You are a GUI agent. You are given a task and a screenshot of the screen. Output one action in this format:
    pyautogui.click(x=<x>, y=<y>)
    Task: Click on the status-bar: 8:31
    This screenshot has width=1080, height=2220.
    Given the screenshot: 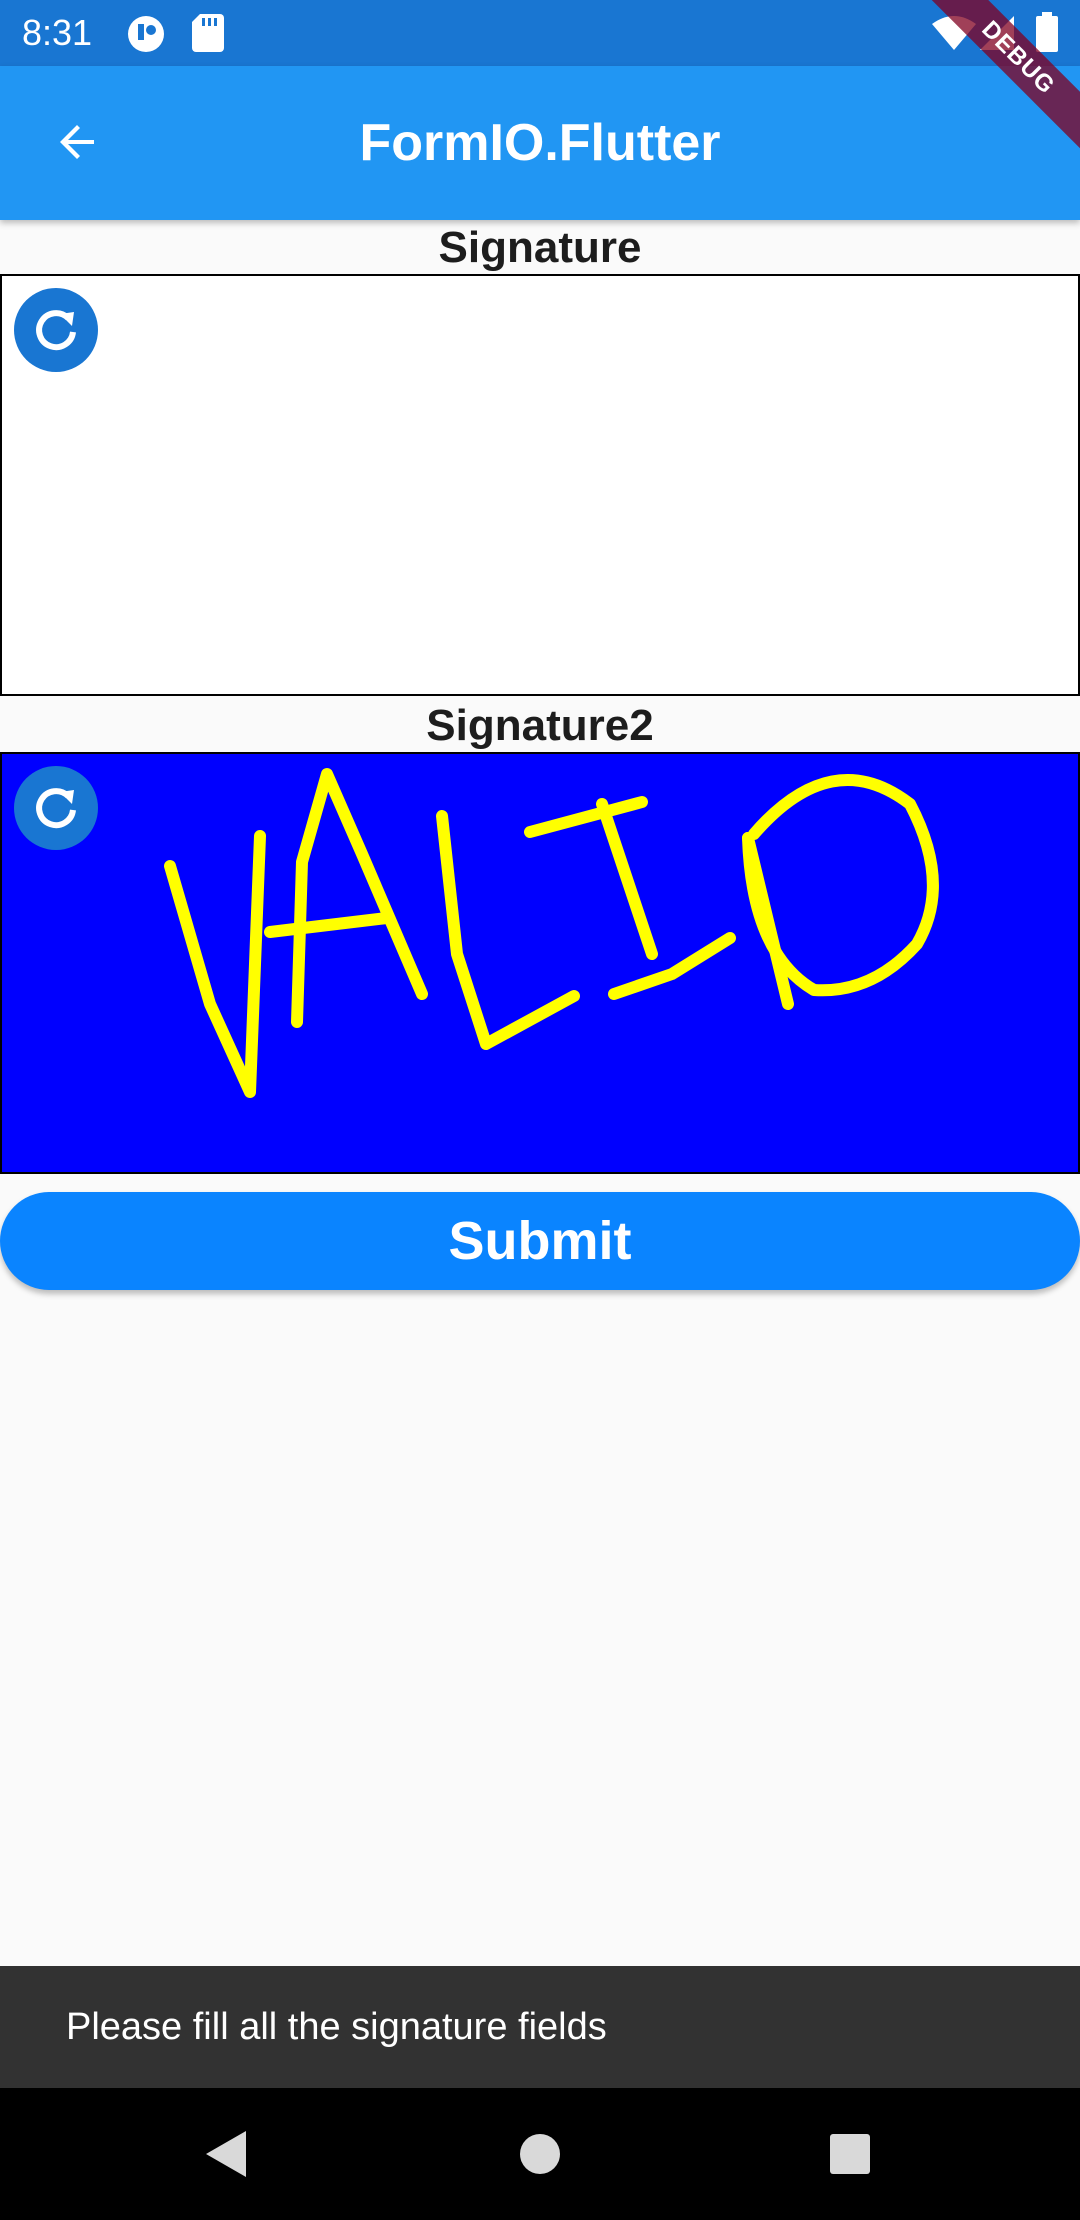 What is the action you would take?
    pyautogui.click(x=540, y=33)
    